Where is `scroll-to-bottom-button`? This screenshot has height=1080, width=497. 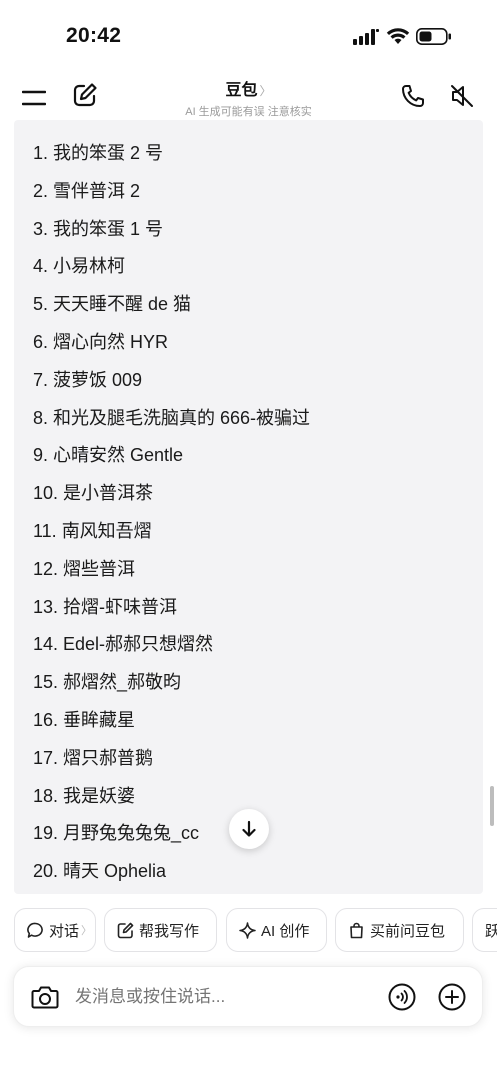
scroll-to-bottom-button is located at coordinates (249, 829).